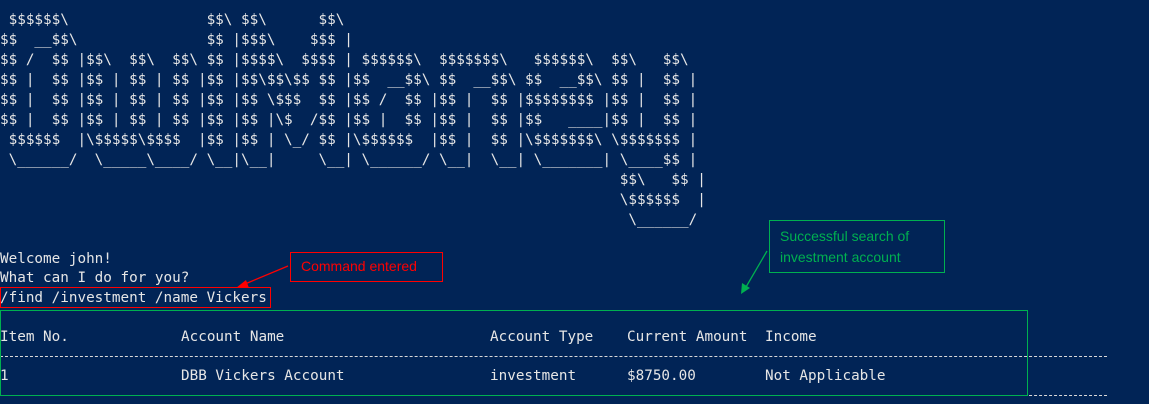  Describe the element at coordinates (266, 275) in the screenshot. I see `command-arrow` at that location.